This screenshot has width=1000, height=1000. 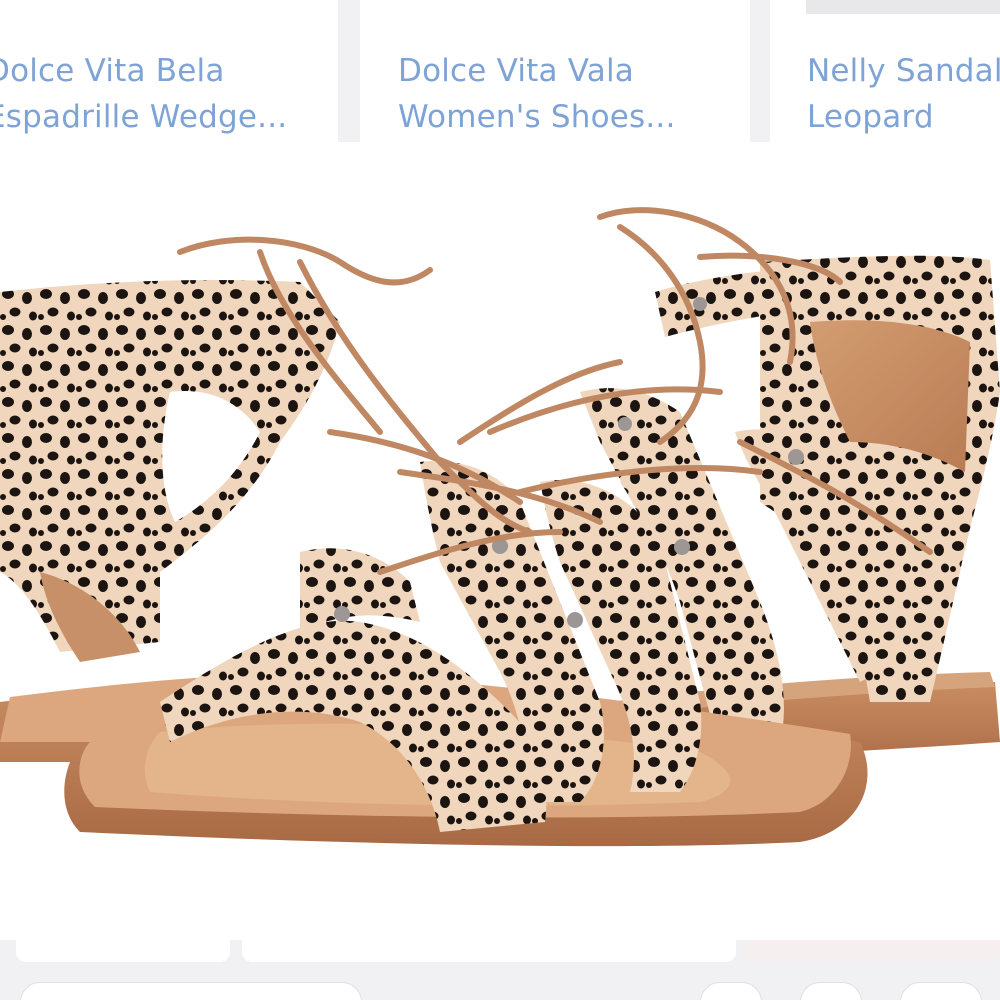 I want to click on recommendation-title-2-line1: Dolce Vita Vala, so click(x=516, y=71).